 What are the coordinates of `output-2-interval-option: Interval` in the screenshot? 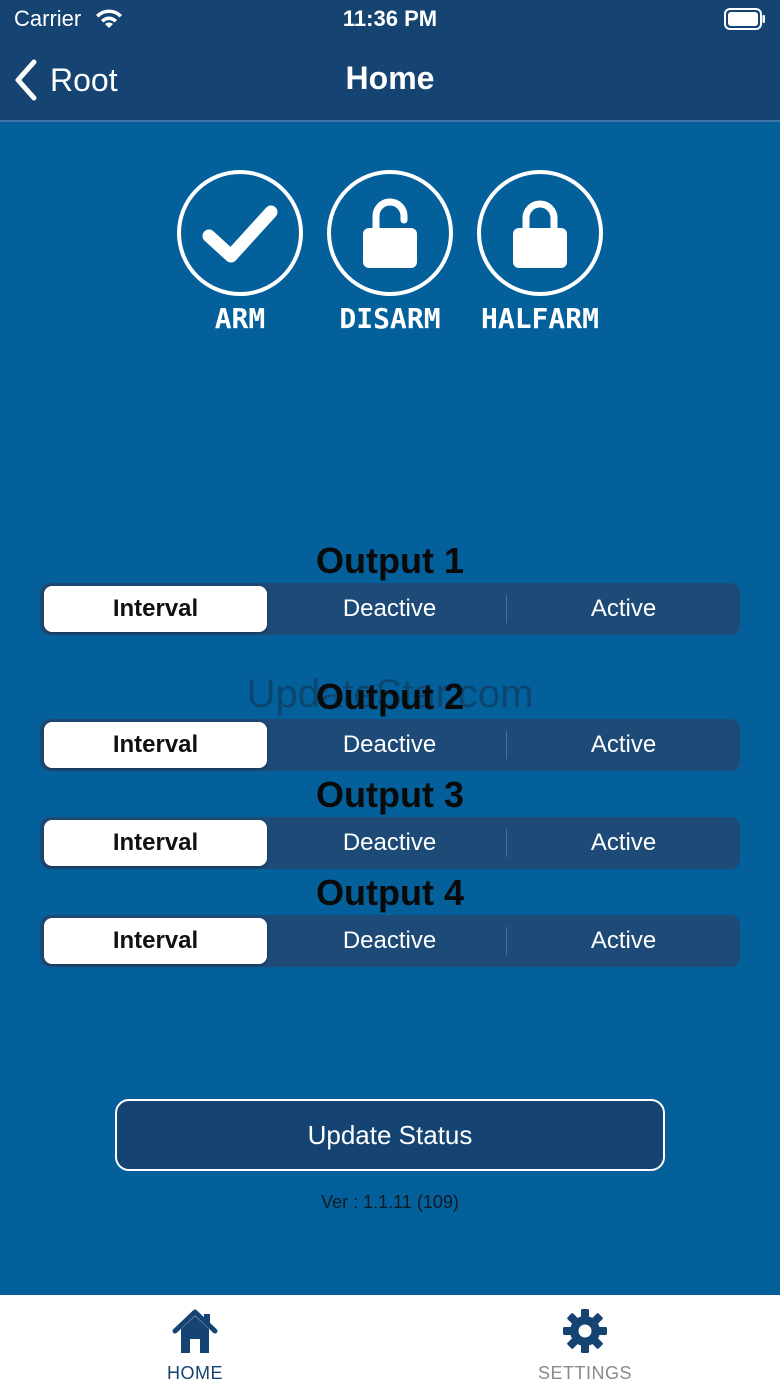 It's located at (155, 745).